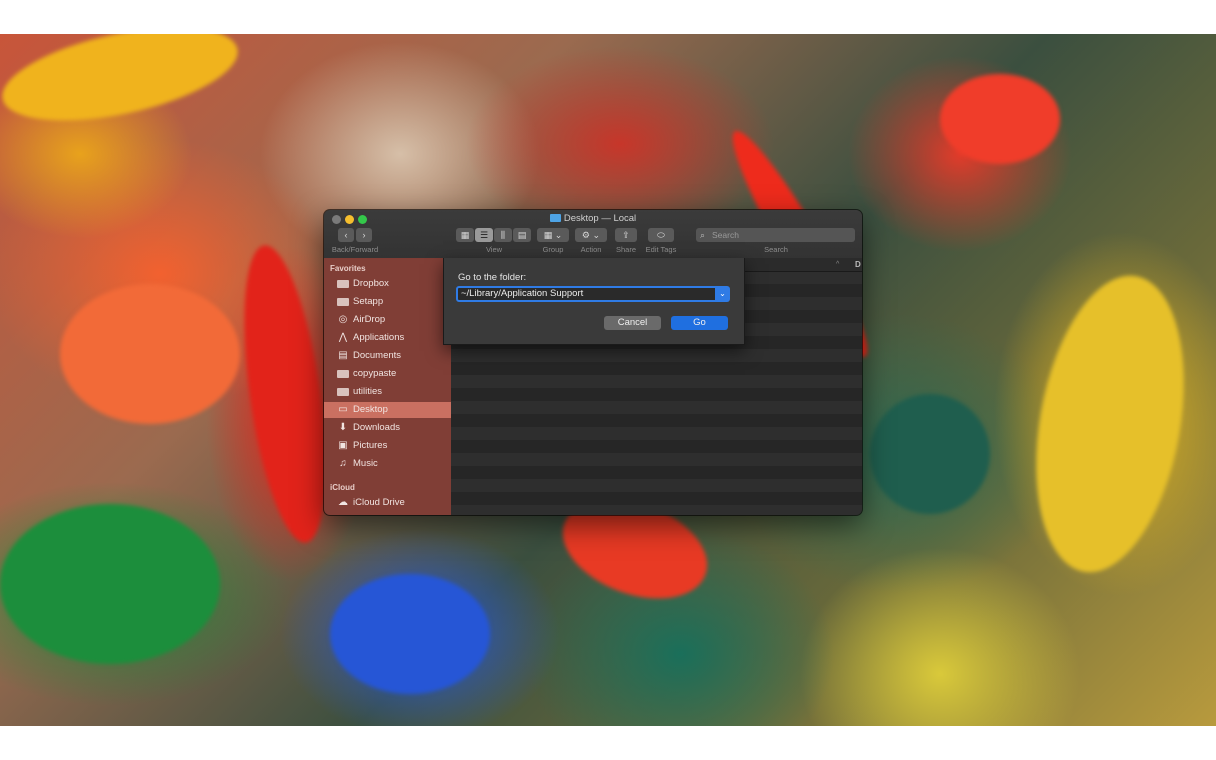 The image size is (1216, 760). Describe the element at coordinates (343, 427) in the screenshot. I see `download-icon: ⬇` at that location.